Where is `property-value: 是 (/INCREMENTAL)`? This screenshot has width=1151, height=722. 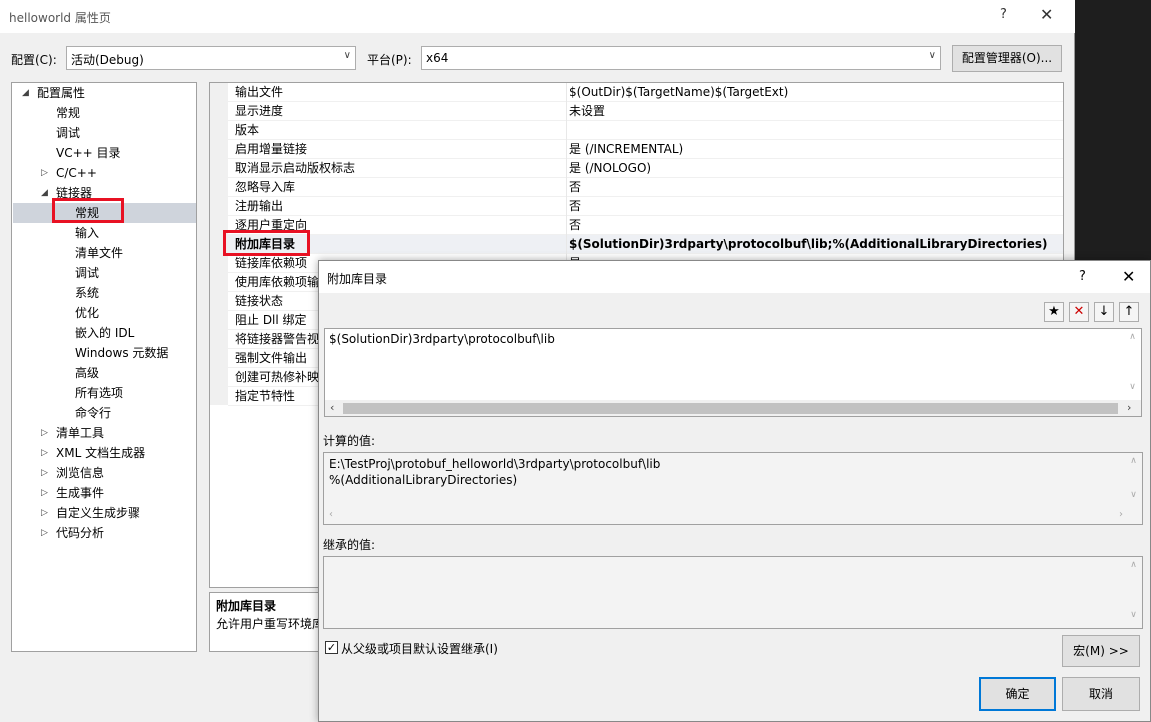
property-value: 是 (/INCREMENTAL) is located at coordinates (626, 149).